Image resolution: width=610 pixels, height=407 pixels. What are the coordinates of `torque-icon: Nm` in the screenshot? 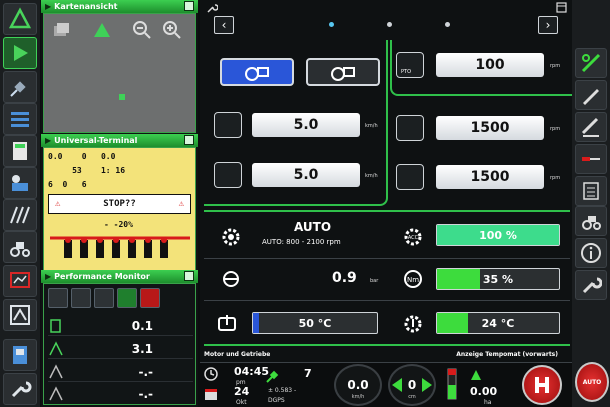 It's located at (413, 279).